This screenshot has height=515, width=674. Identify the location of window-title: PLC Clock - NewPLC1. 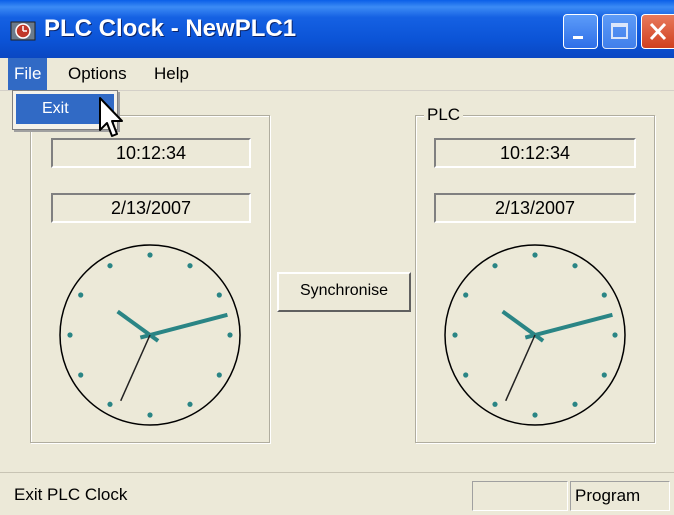
(170, 28).